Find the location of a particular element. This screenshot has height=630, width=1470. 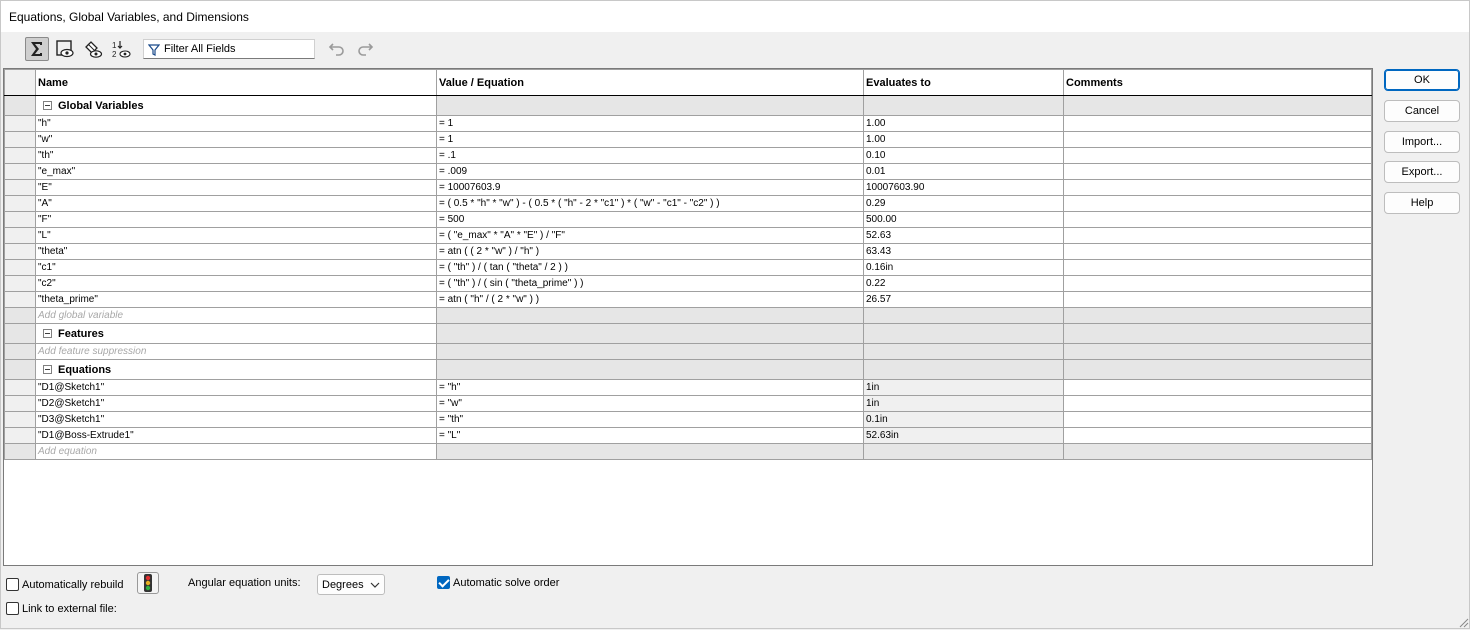

table-row: "theta" = atn ( ( 2 * "w" ) / "h" ) 63.43 is located at coordinates (688, 251).